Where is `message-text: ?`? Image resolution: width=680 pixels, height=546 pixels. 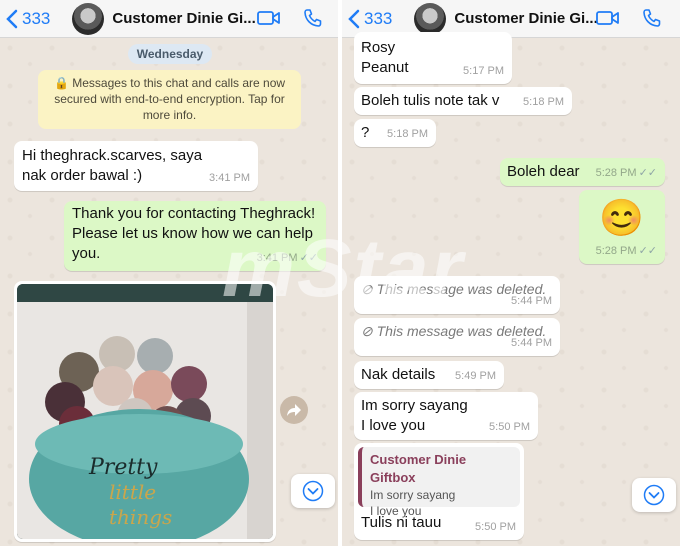
message-text: ? is located at coordinates (365, 132).